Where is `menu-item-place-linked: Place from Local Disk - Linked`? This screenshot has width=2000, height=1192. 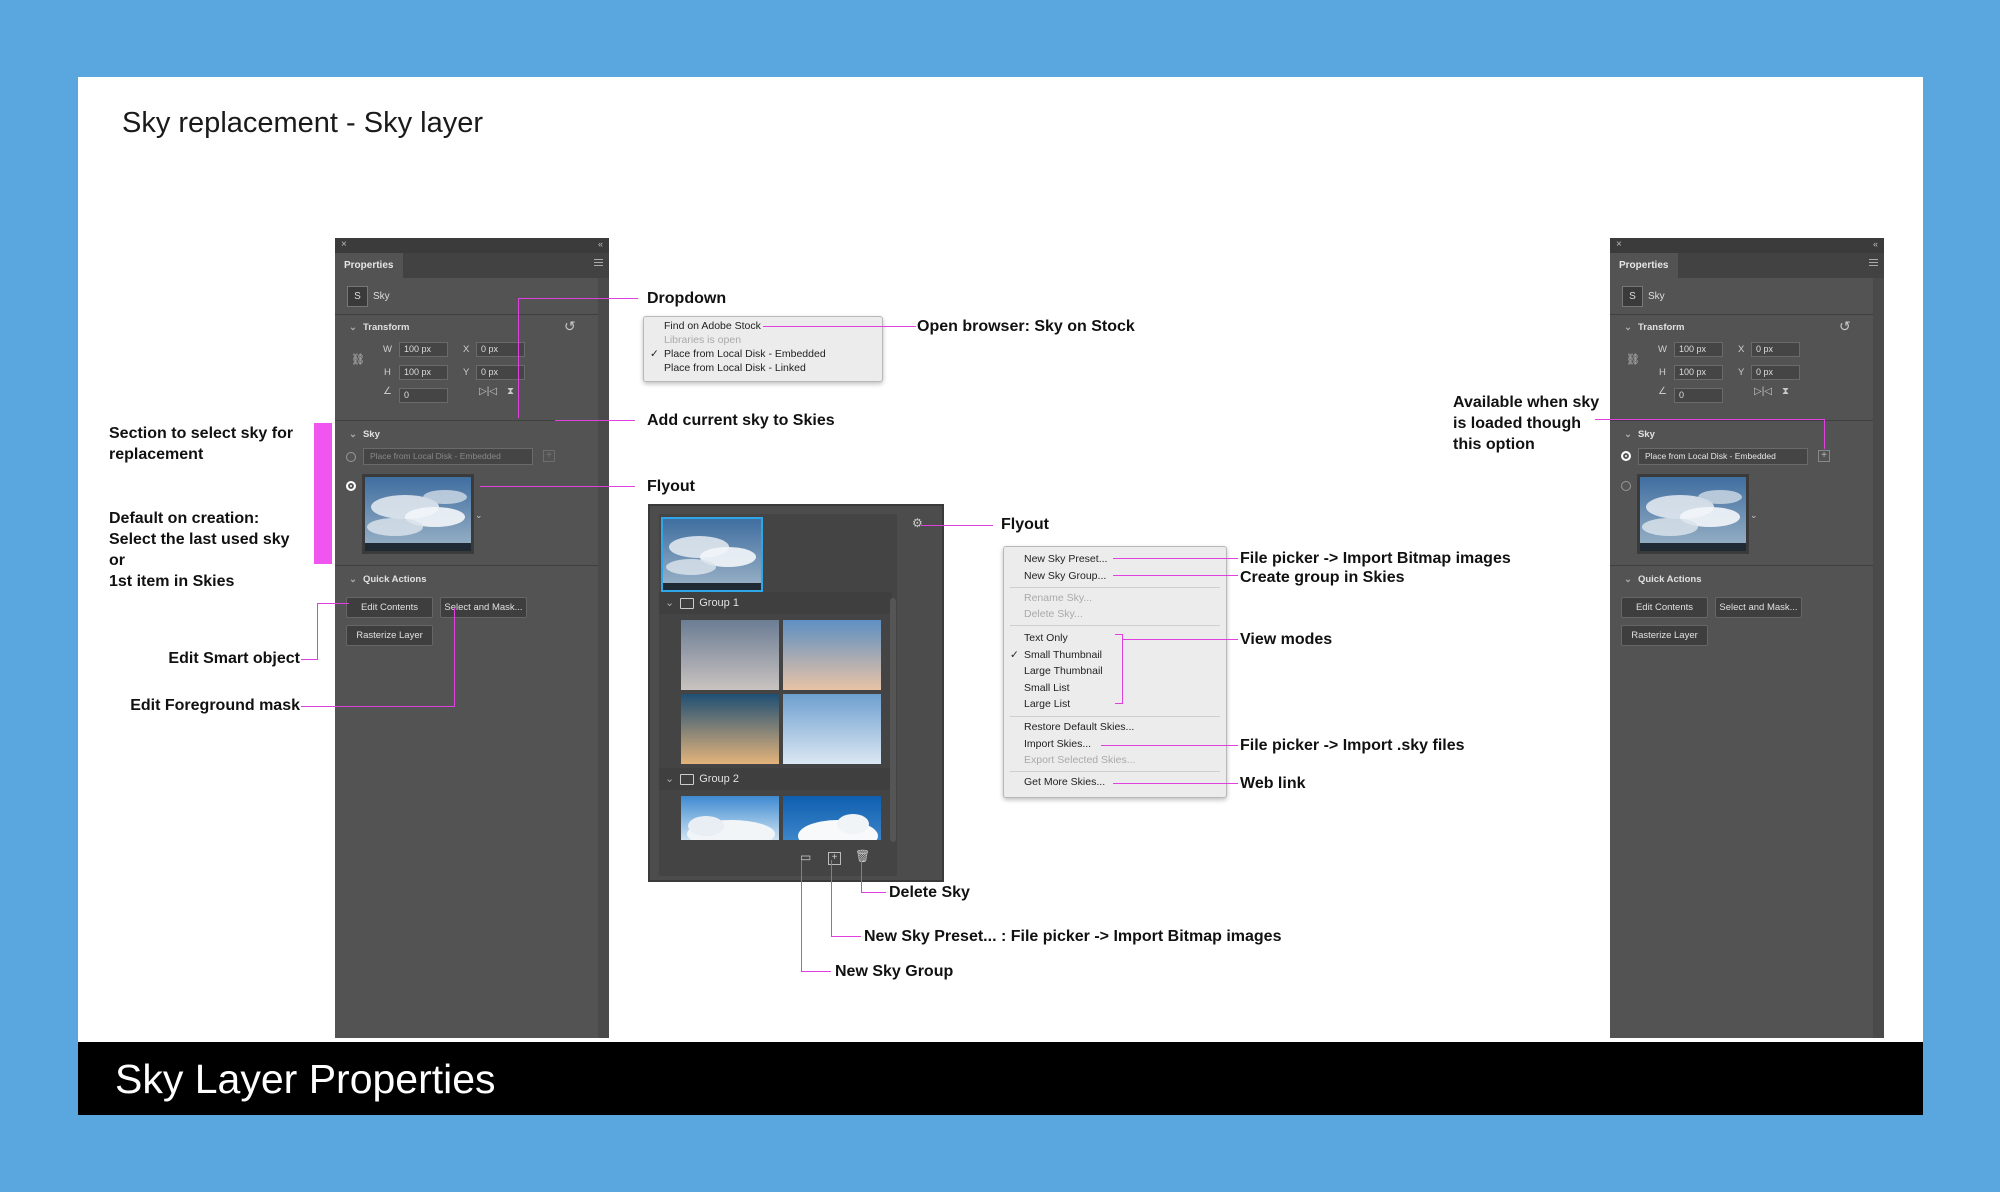
menu-item-place-linked: Place from Local Disk - Linked is located at coordinates (763, 368).